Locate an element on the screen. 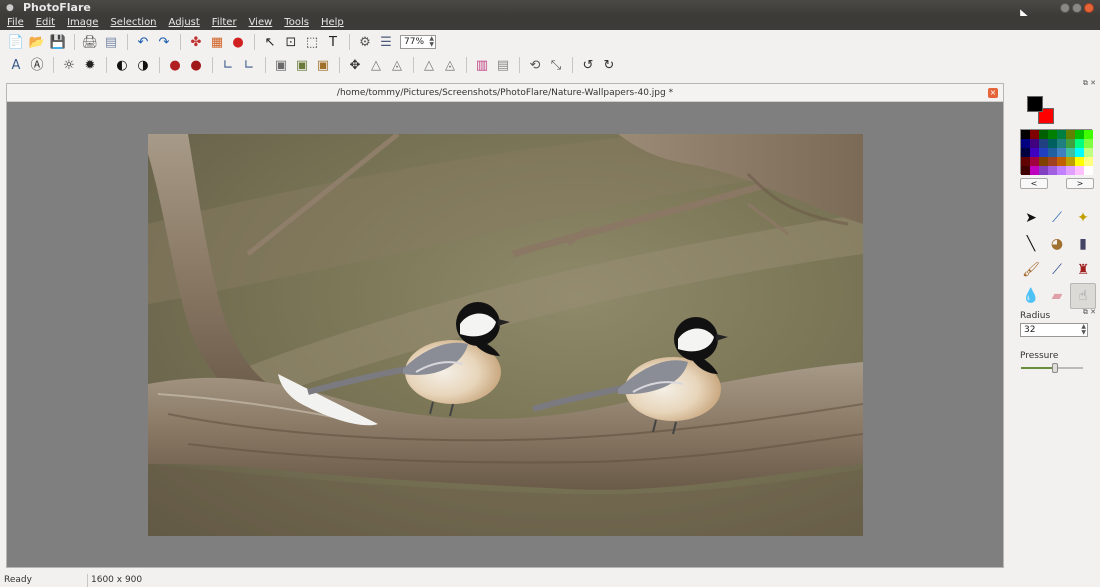 The height and width of the screenshot is (587, 1100). pressure-slider is located at coordinates (1052, 368).